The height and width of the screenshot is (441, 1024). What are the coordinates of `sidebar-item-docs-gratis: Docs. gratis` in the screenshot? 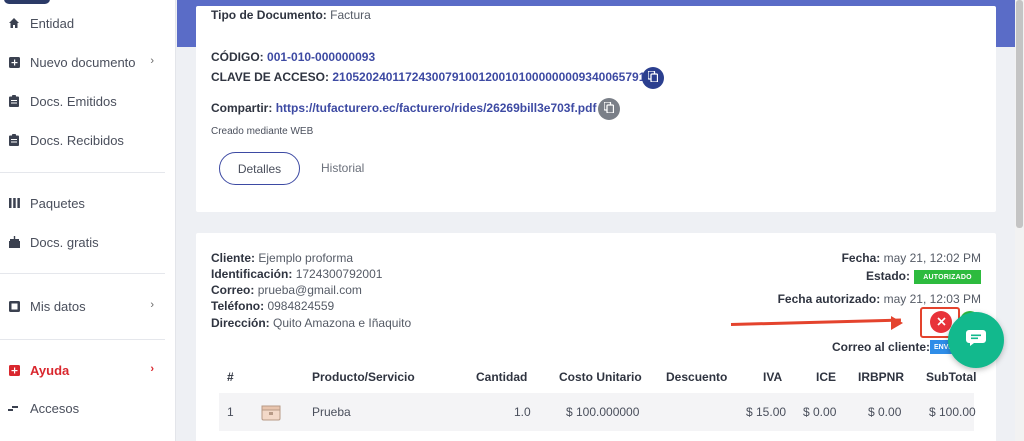 It's located at (88, 242).